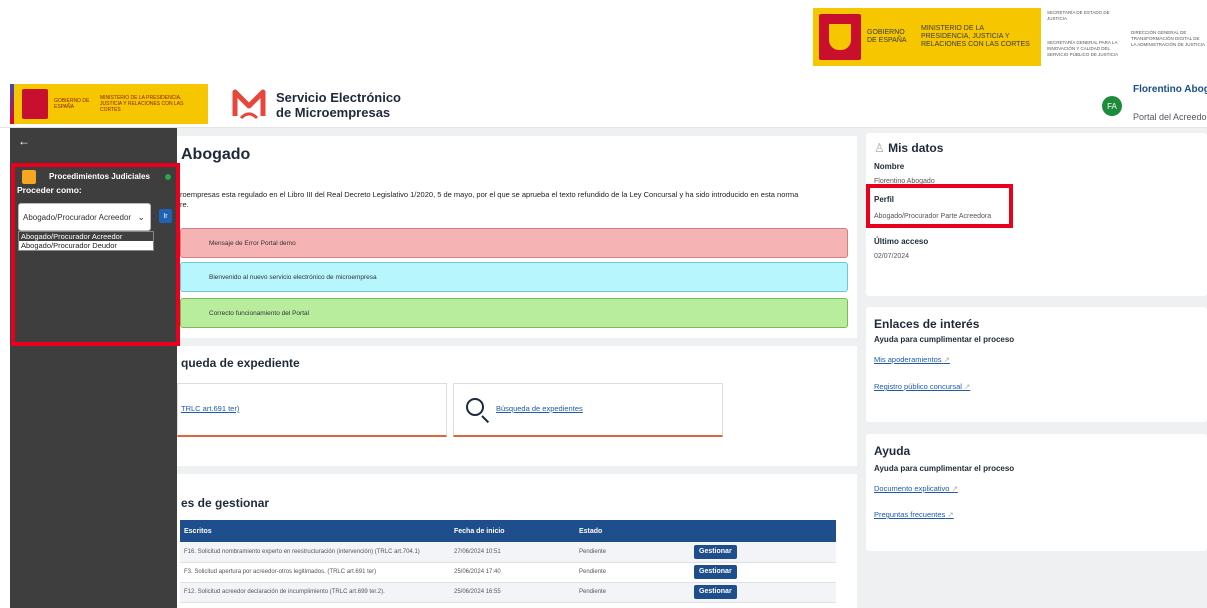 The height and width of the screenshot is (608, 1207). Describe the element at coordinates (887, 36) in the screenshot. I see `gobierno-text: GOBIERNO DE ESPAÑA` at that location.